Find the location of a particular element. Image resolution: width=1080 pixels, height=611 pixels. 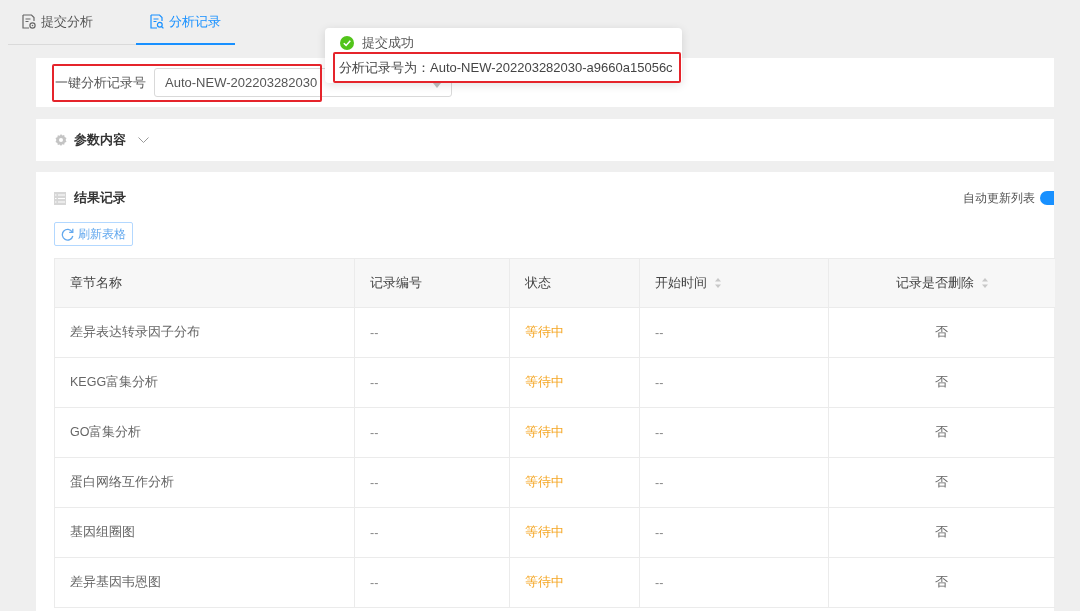

table-cell: KEGG富集分析 is located at coordinates (204, 382).